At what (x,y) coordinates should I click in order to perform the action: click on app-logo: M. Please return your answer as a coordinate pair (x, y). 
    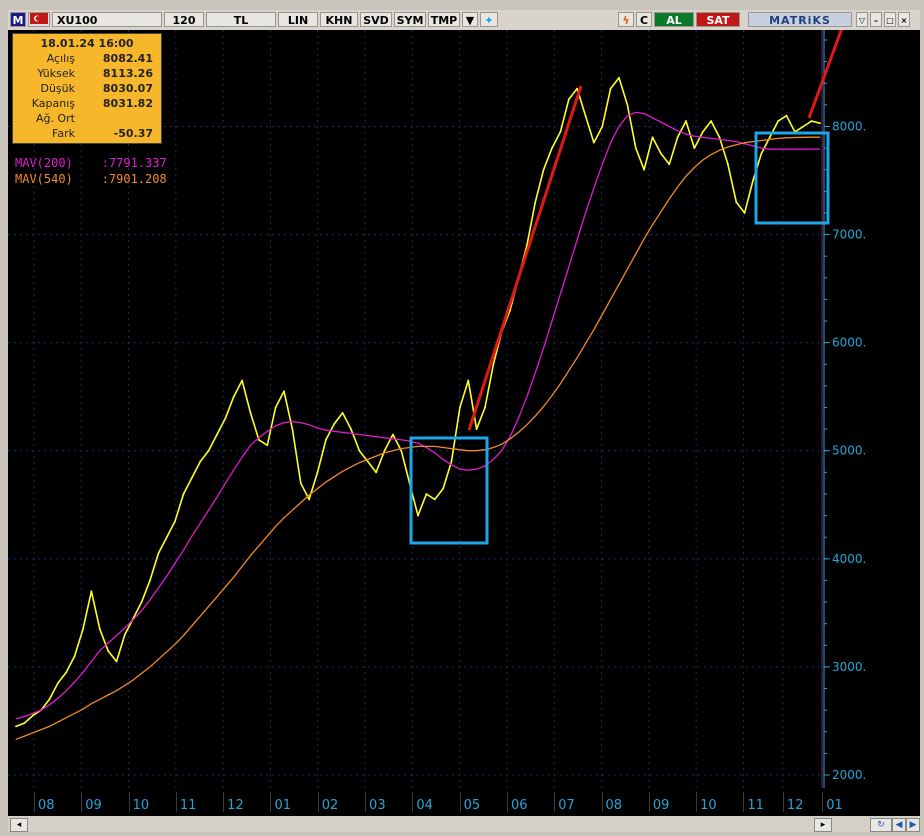
    Looking at the image, I should click on (18, 19).